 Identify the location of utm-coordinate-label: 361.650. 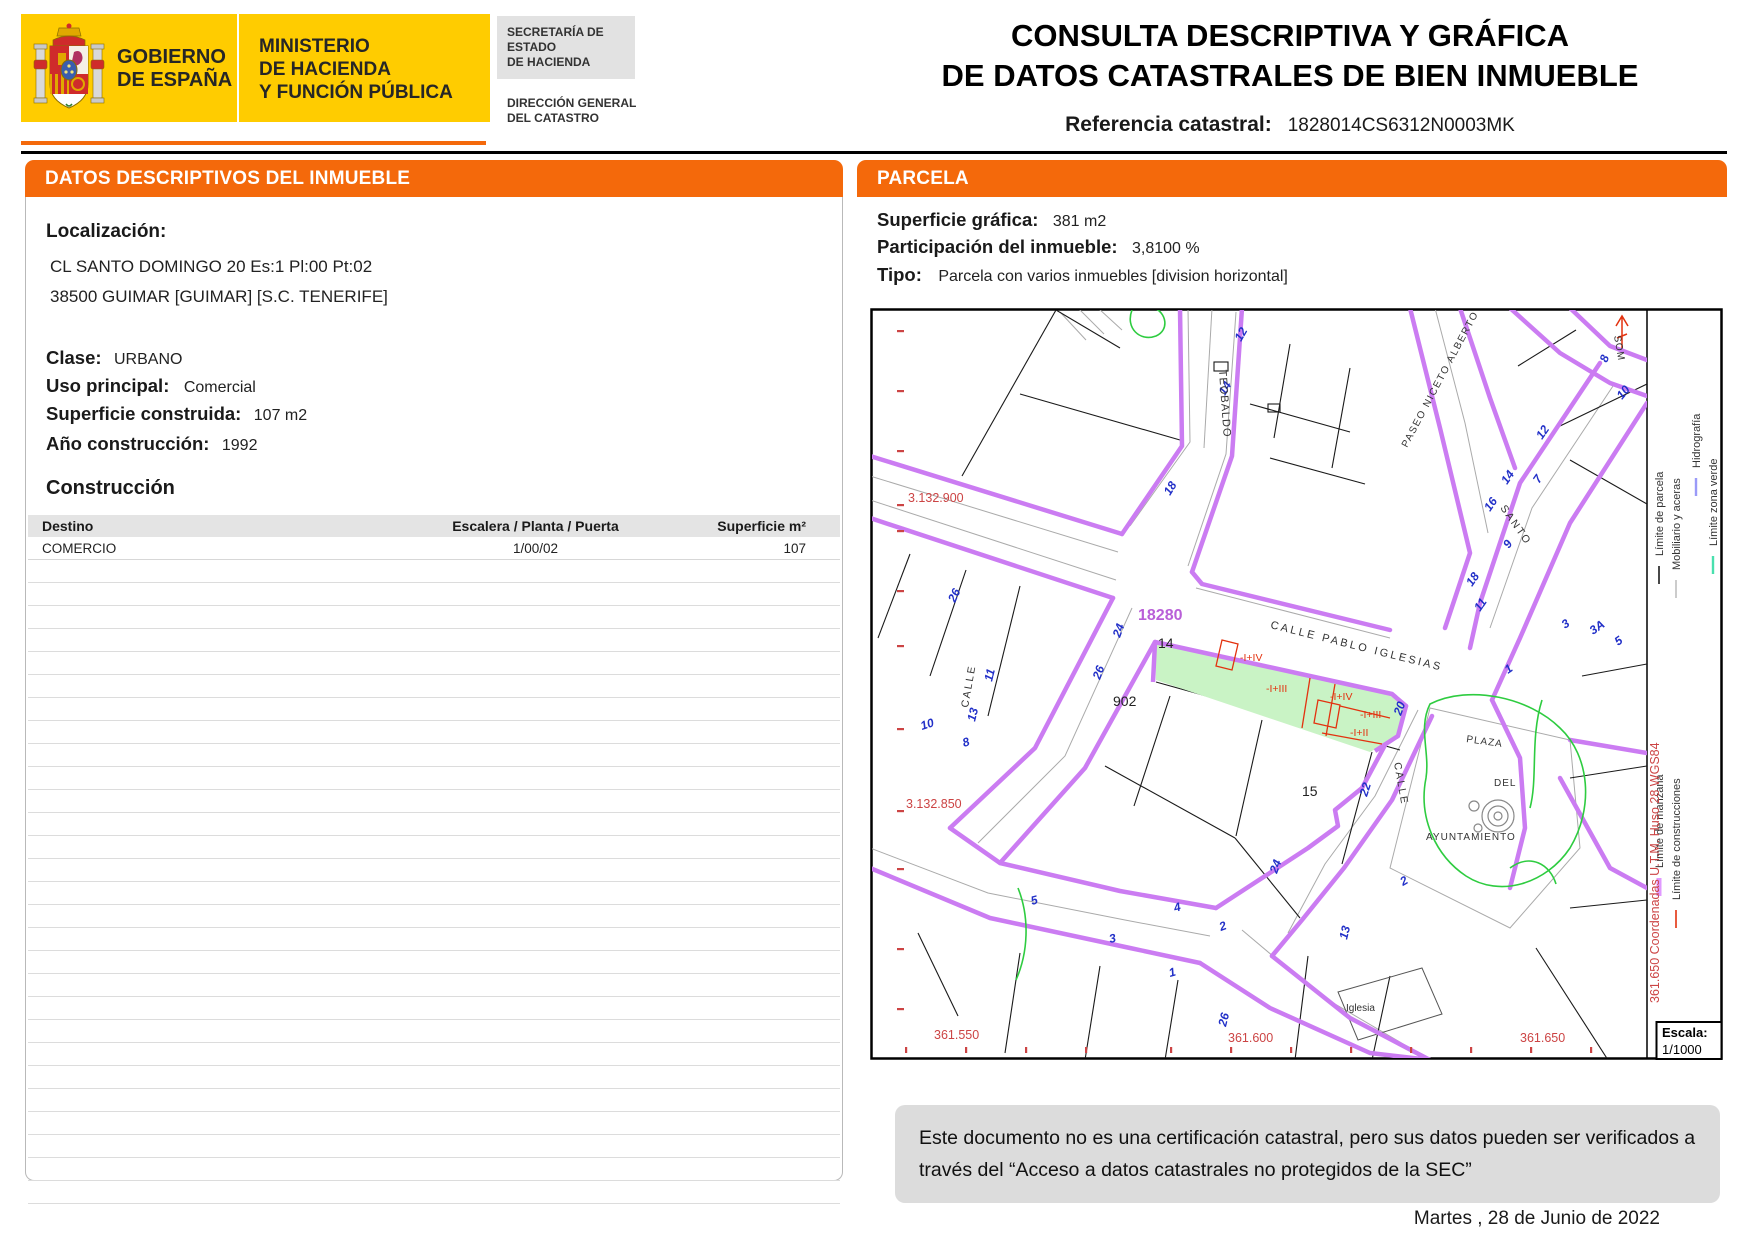
(1542, 1038).